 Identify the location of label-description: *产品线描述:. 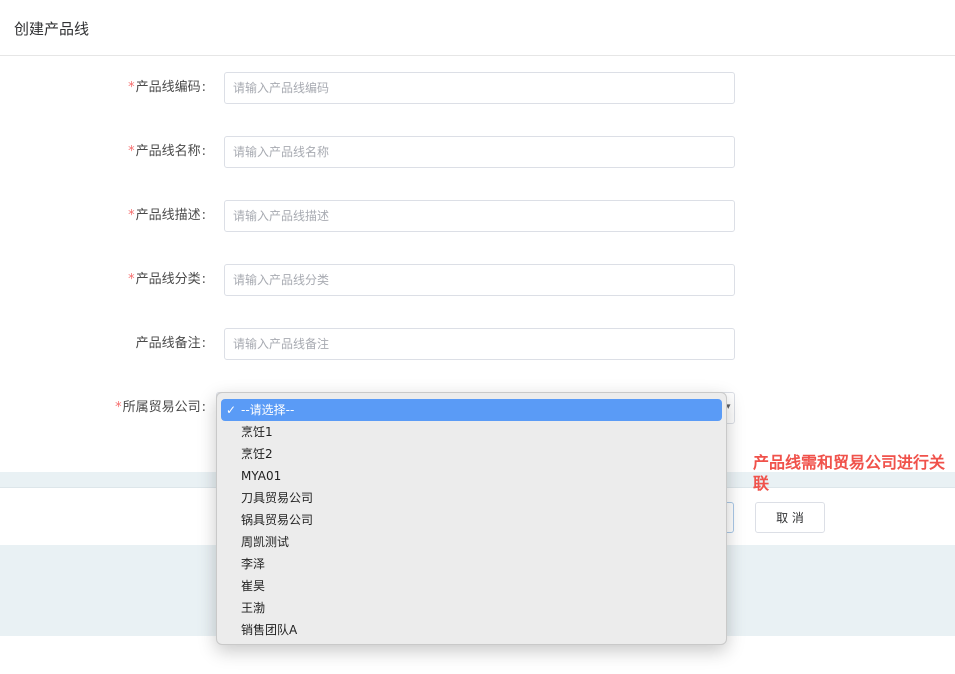
(167, 215).